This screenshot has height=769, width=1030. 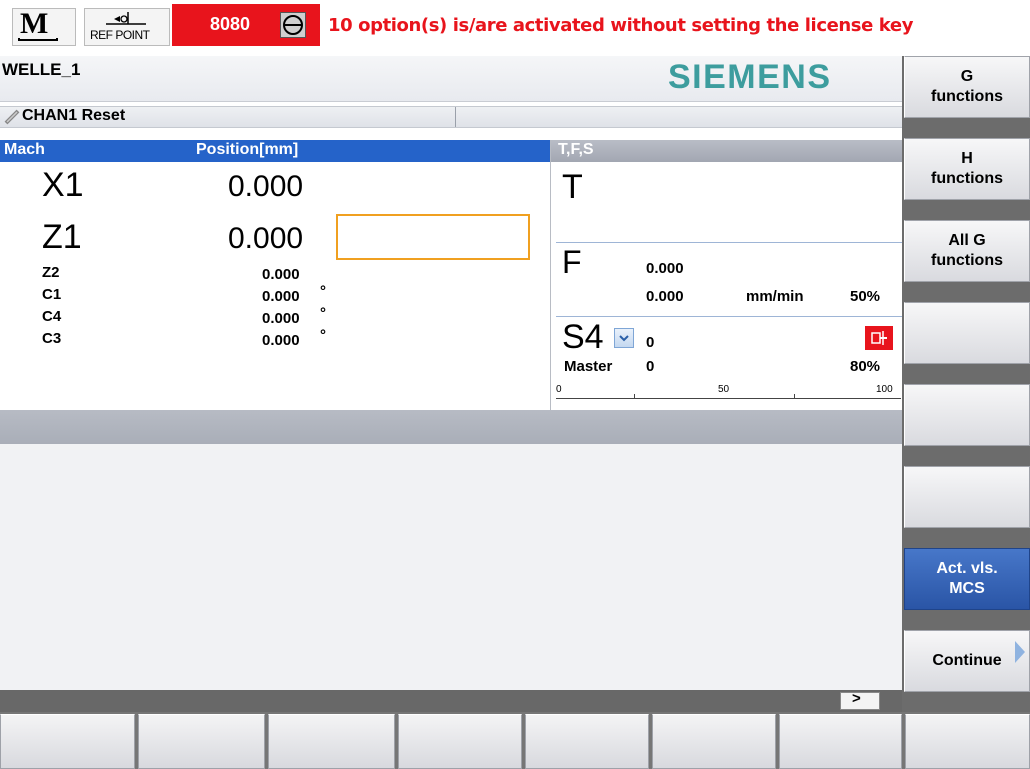 I want to click on horizontal-scrollbar, so click(x=451, y=701).